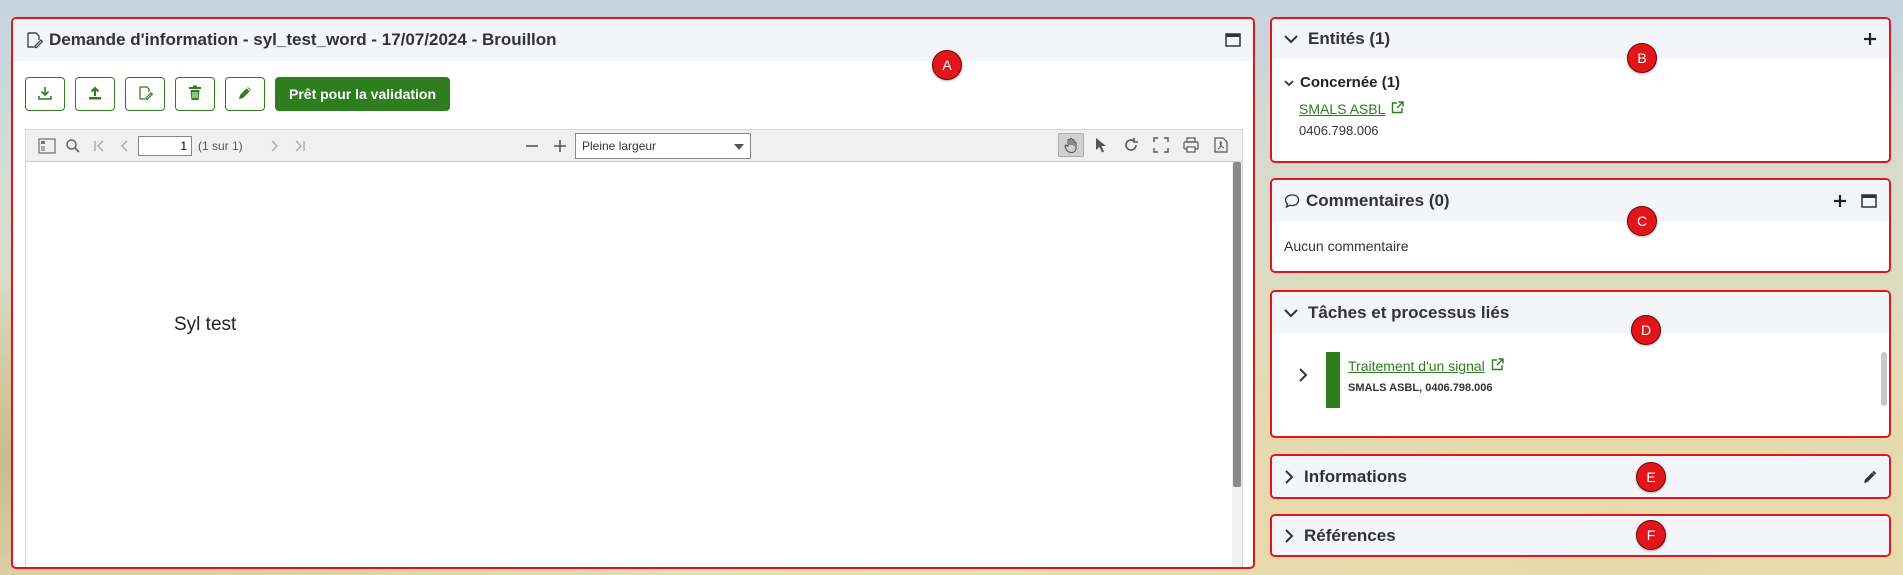 The image size is (1903, 575). Describe the element at coordinates (1101, 145) in the screenshot. I see `cursor-tool-icon` at that location.